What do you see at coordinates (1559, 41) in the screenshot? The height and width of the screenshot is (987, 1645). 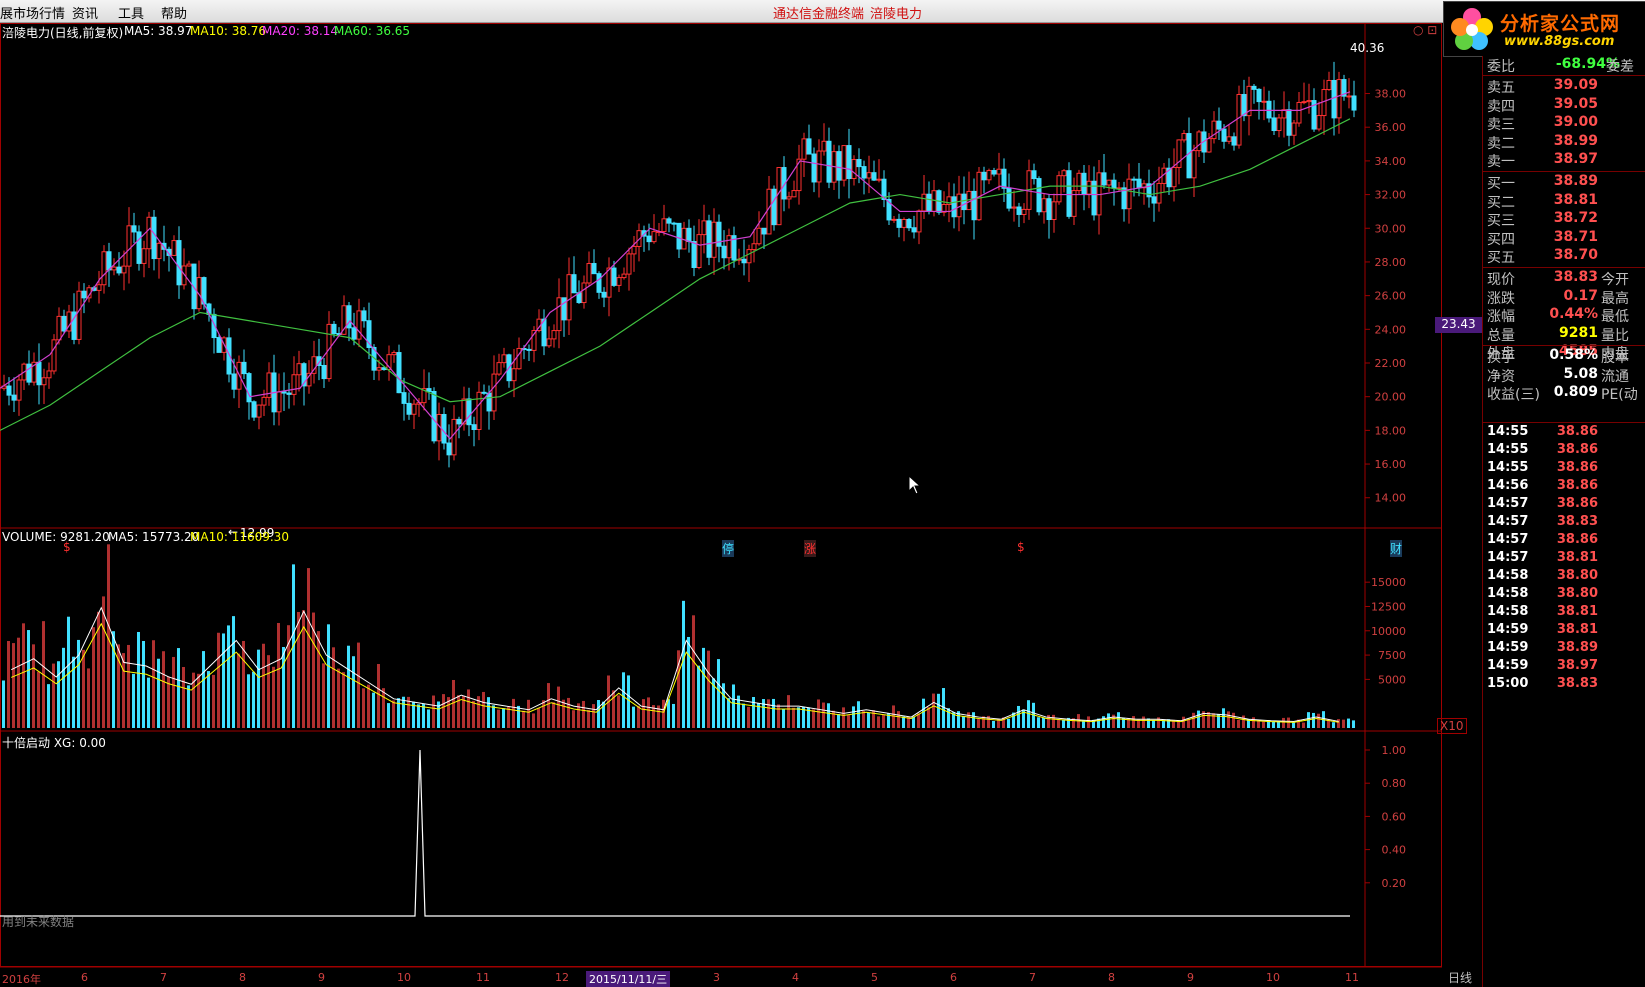 I see `logo-site: www.88gs.com` at bounding box center [1559, 41].